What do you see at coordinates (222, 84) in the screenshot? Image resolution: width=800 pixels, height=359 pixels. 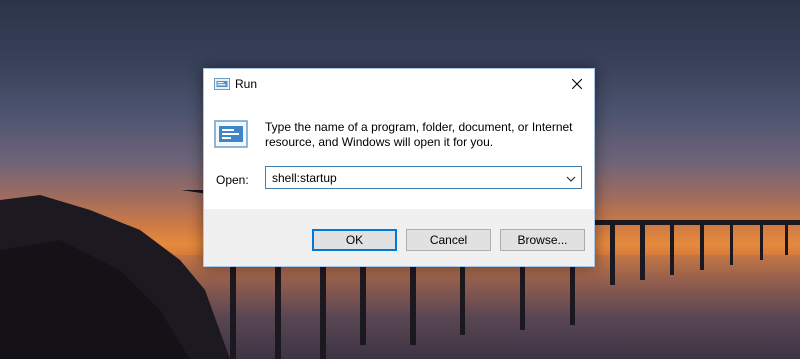 I see `run-icon` at bounding box center [222, 84].